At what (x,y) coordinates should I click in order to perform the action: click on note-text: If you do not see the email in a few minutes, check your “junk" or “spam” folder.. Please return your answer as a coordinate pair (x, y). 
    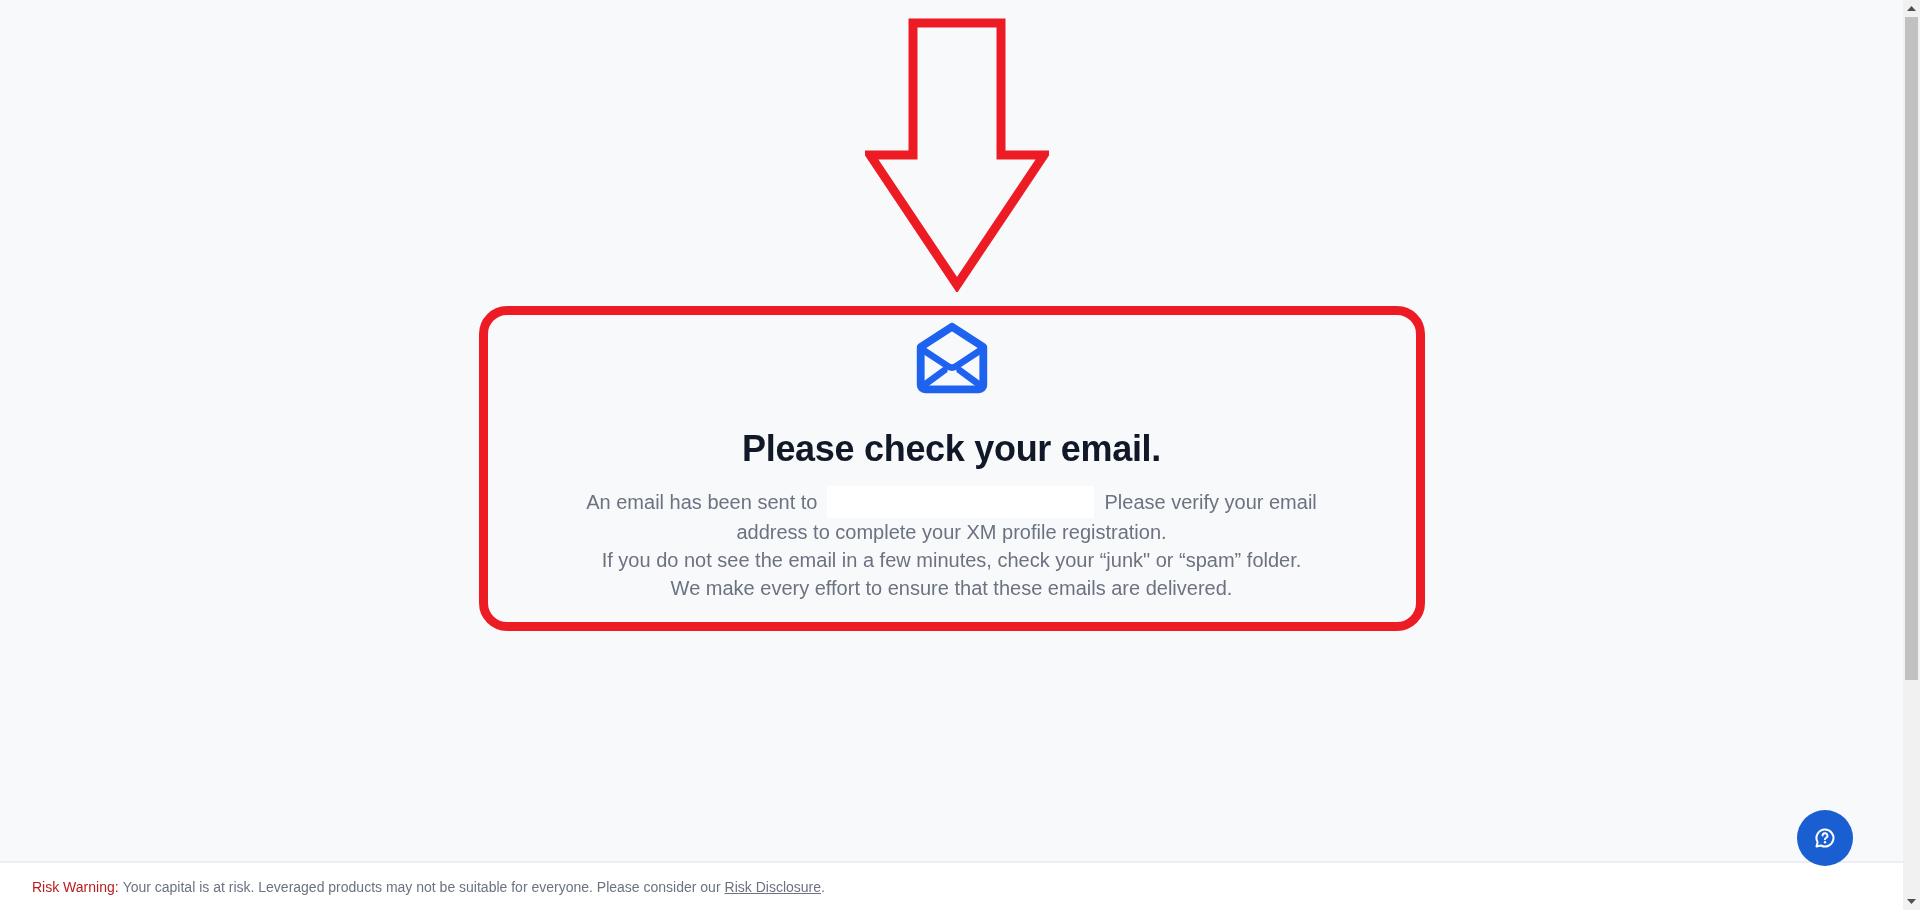
    Looking at the image, I should click on (951, 560).